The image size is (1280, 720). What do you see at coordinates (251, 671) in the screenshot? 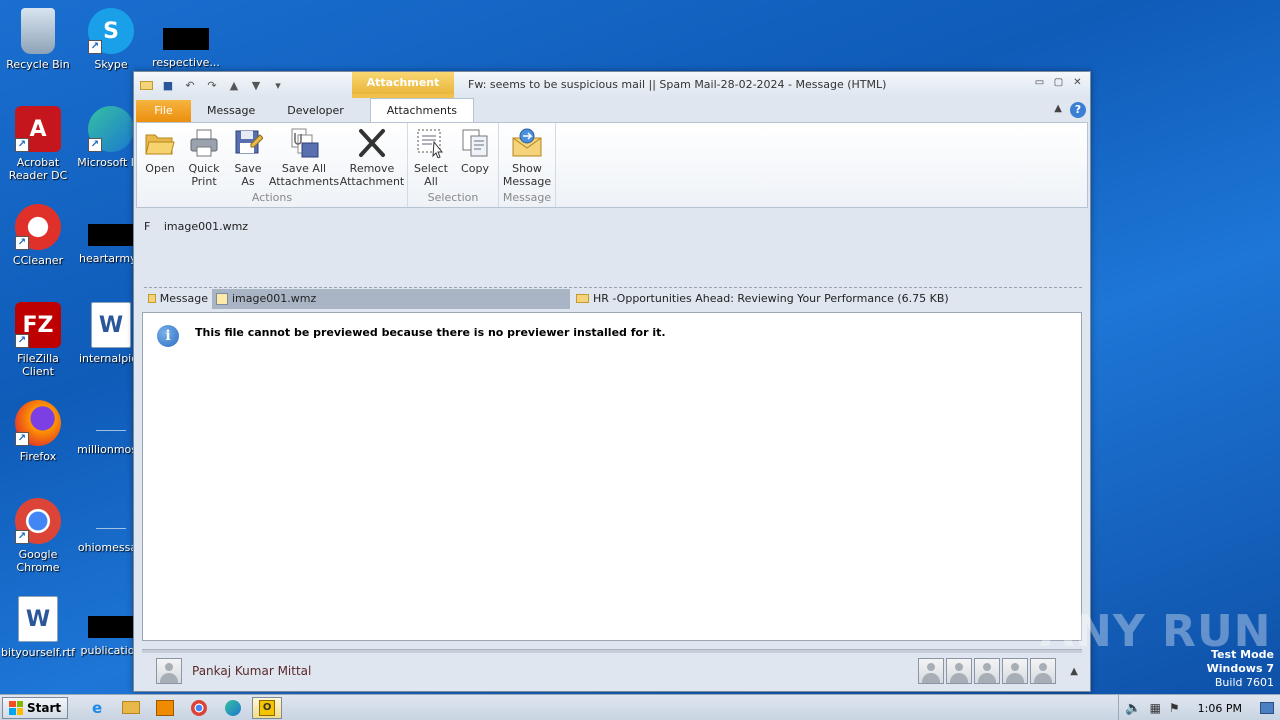
I see `sender-name: Pankaj Kumar Mittal` at bounding box center [251, 671].